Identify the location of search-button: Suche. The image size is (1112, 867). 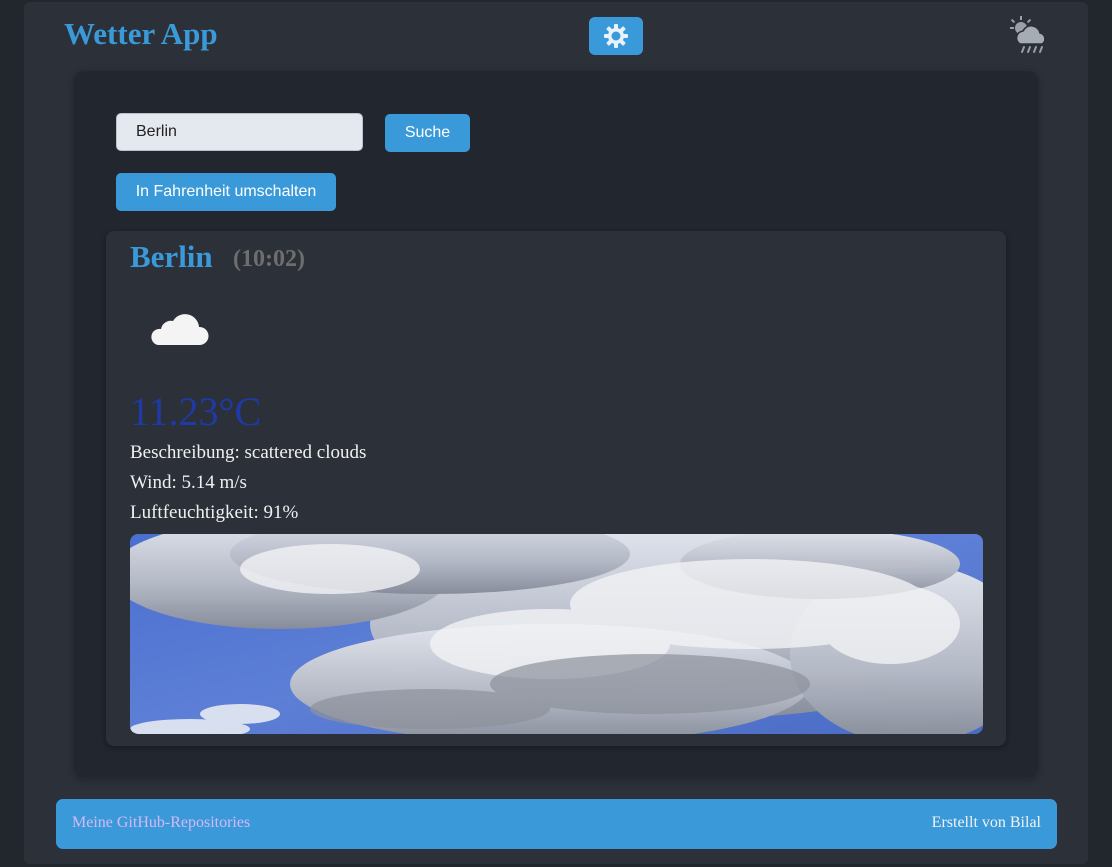
(427, 133).